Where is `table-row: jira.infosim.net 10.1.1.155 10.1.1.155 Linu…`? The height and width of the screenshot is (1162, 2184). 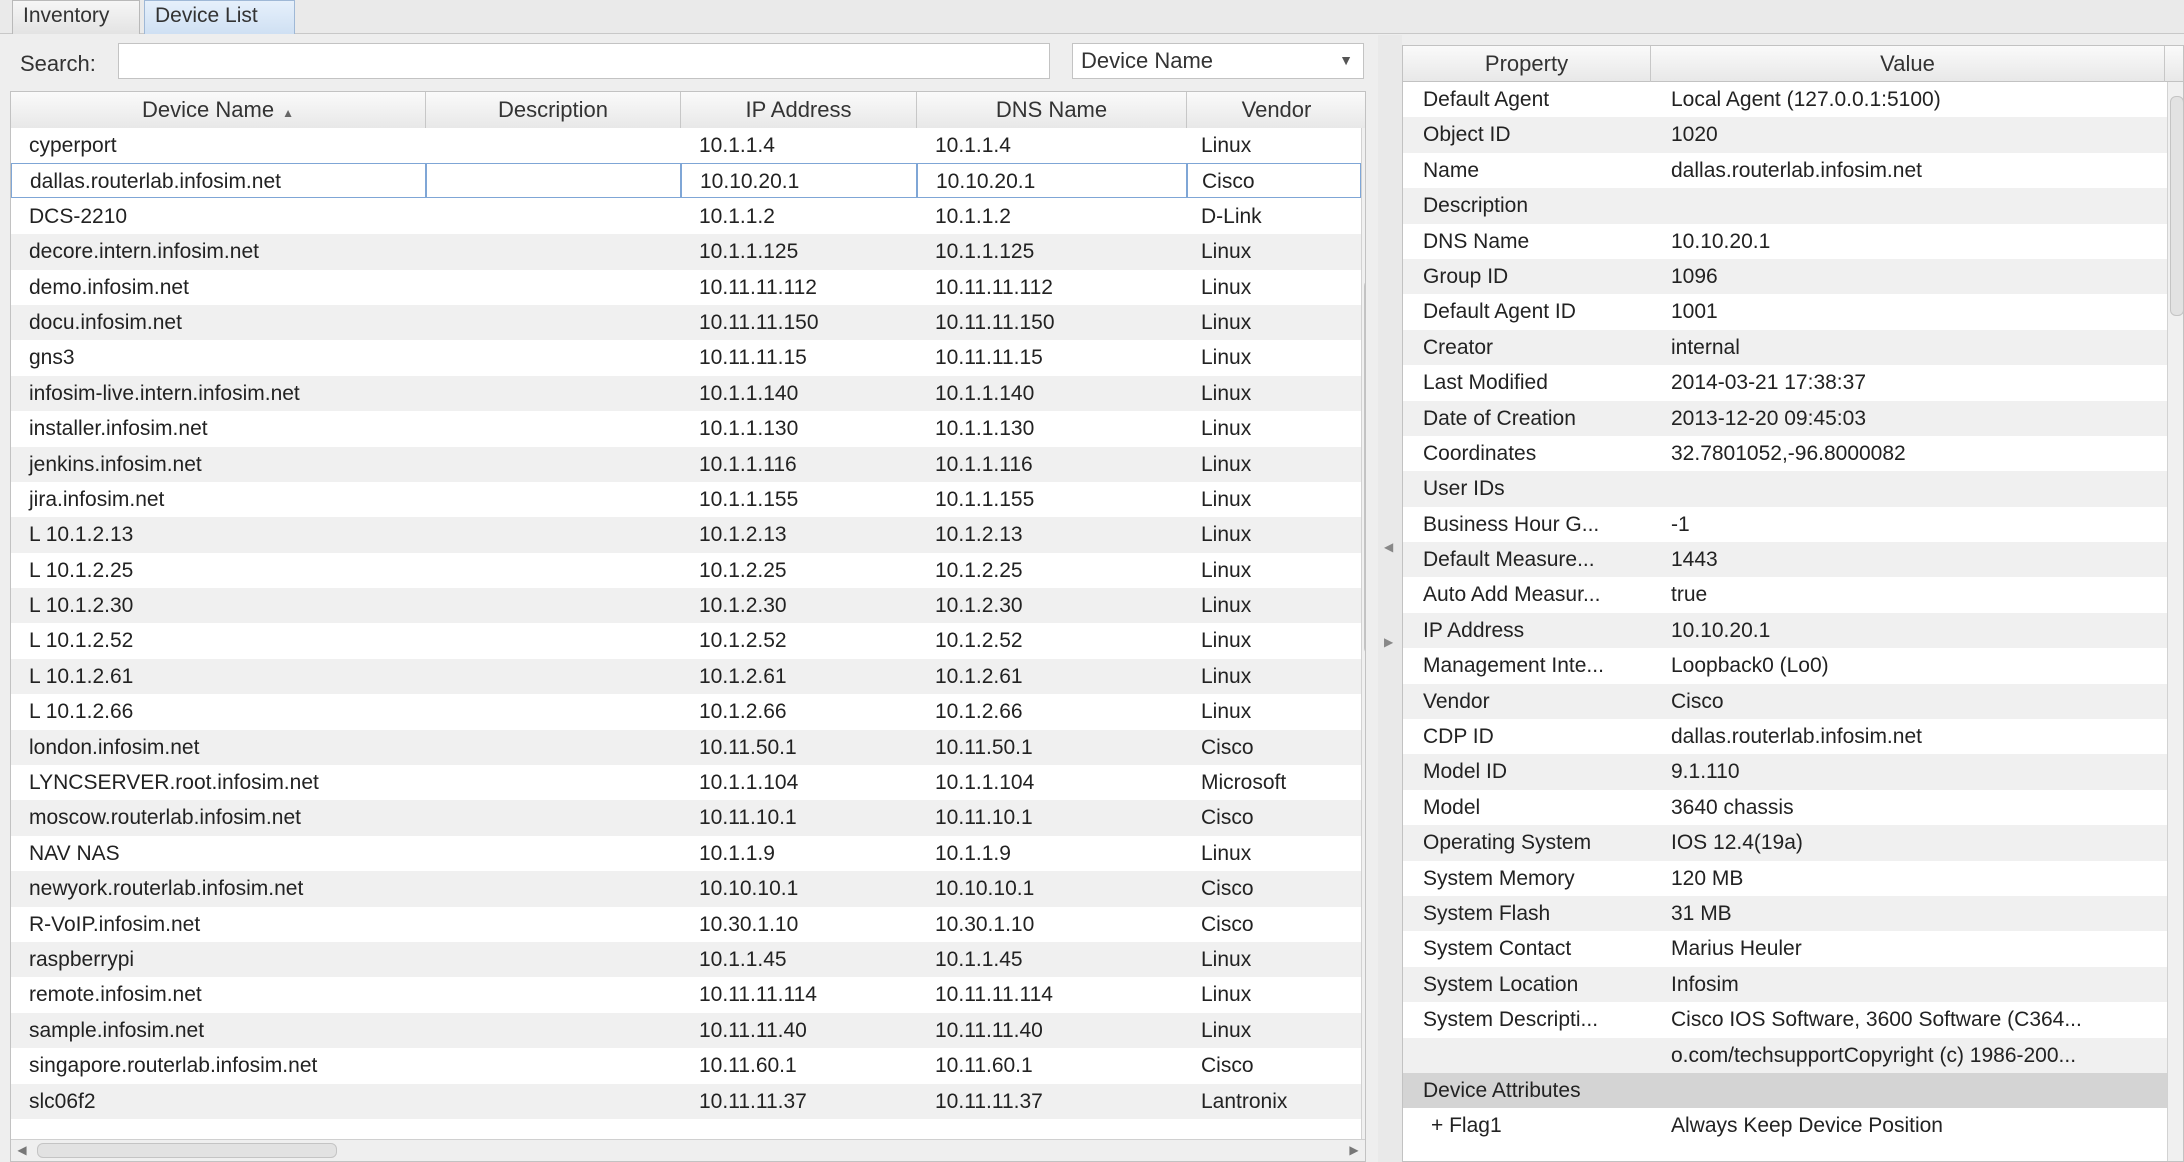
table-row: jira.infosim.net 10.1.1.155 10.1.1.155 Linu… is located at coordinates (686, 499).